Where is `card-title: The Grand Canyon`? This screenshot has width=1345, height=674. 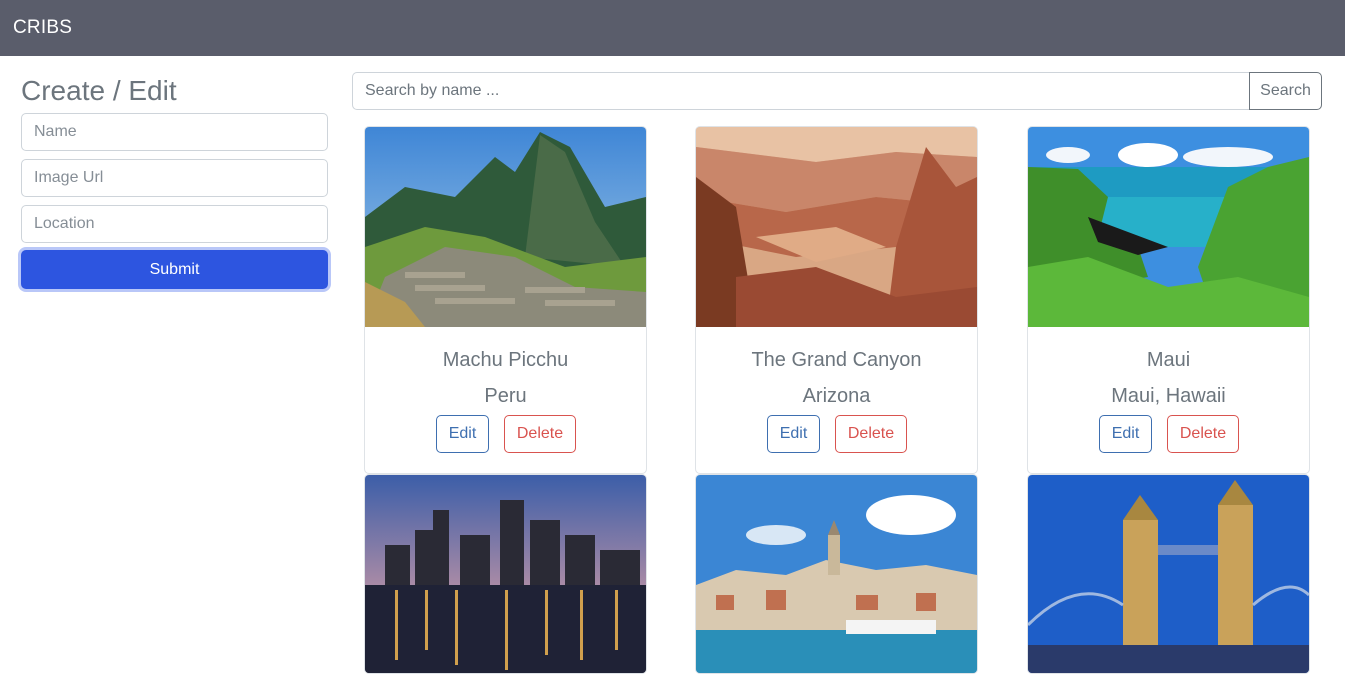
card-title: The Grand Canyon is located at coordinates (836, 360).